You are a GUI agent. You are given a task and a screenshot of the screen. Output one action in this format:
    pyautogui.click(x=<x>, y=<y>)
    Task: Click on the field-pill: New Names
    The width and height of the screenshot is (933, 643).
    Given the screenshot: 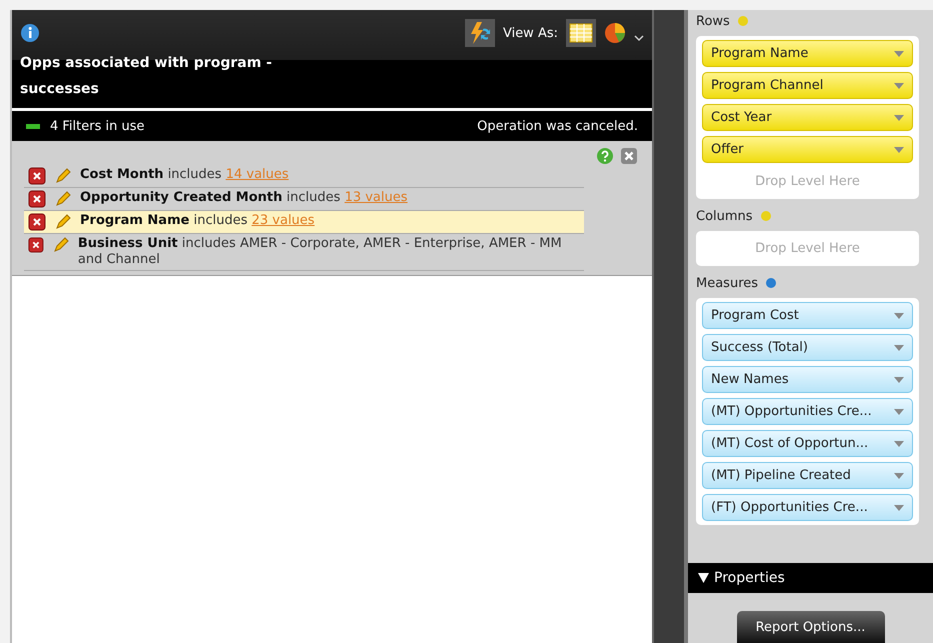 What is the action you would take?
    pyautogui.click(x=807, y=379)
    